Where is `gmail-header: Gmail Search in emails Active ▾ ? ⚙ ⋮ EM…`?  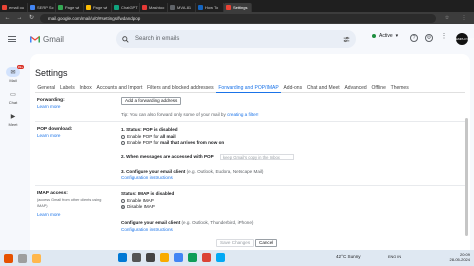
gmail-header: Gmail Search in emails Active ▾ ? ⚙ ⋮ EM… is located at coordinates (237, 39).